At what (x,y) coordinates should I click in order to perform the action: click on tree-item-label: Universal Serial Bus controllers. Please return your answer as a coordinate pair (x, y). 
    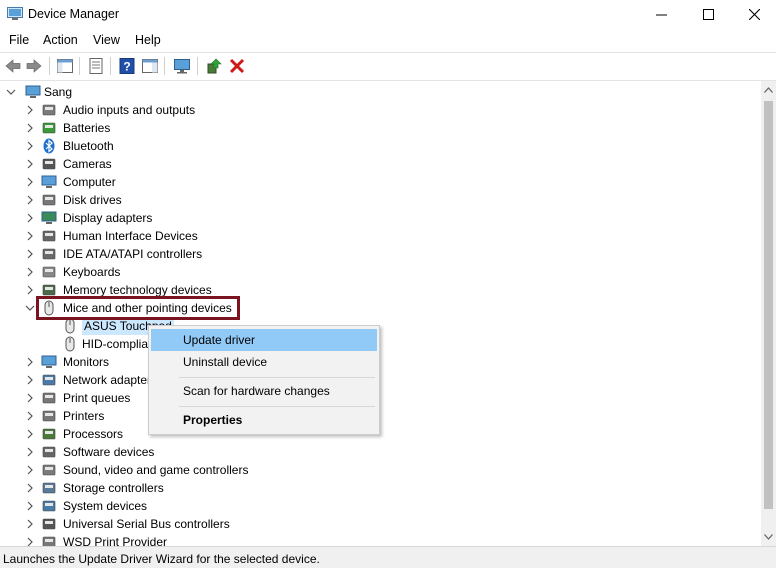
    Looking at the image, I should click on (146, 524).